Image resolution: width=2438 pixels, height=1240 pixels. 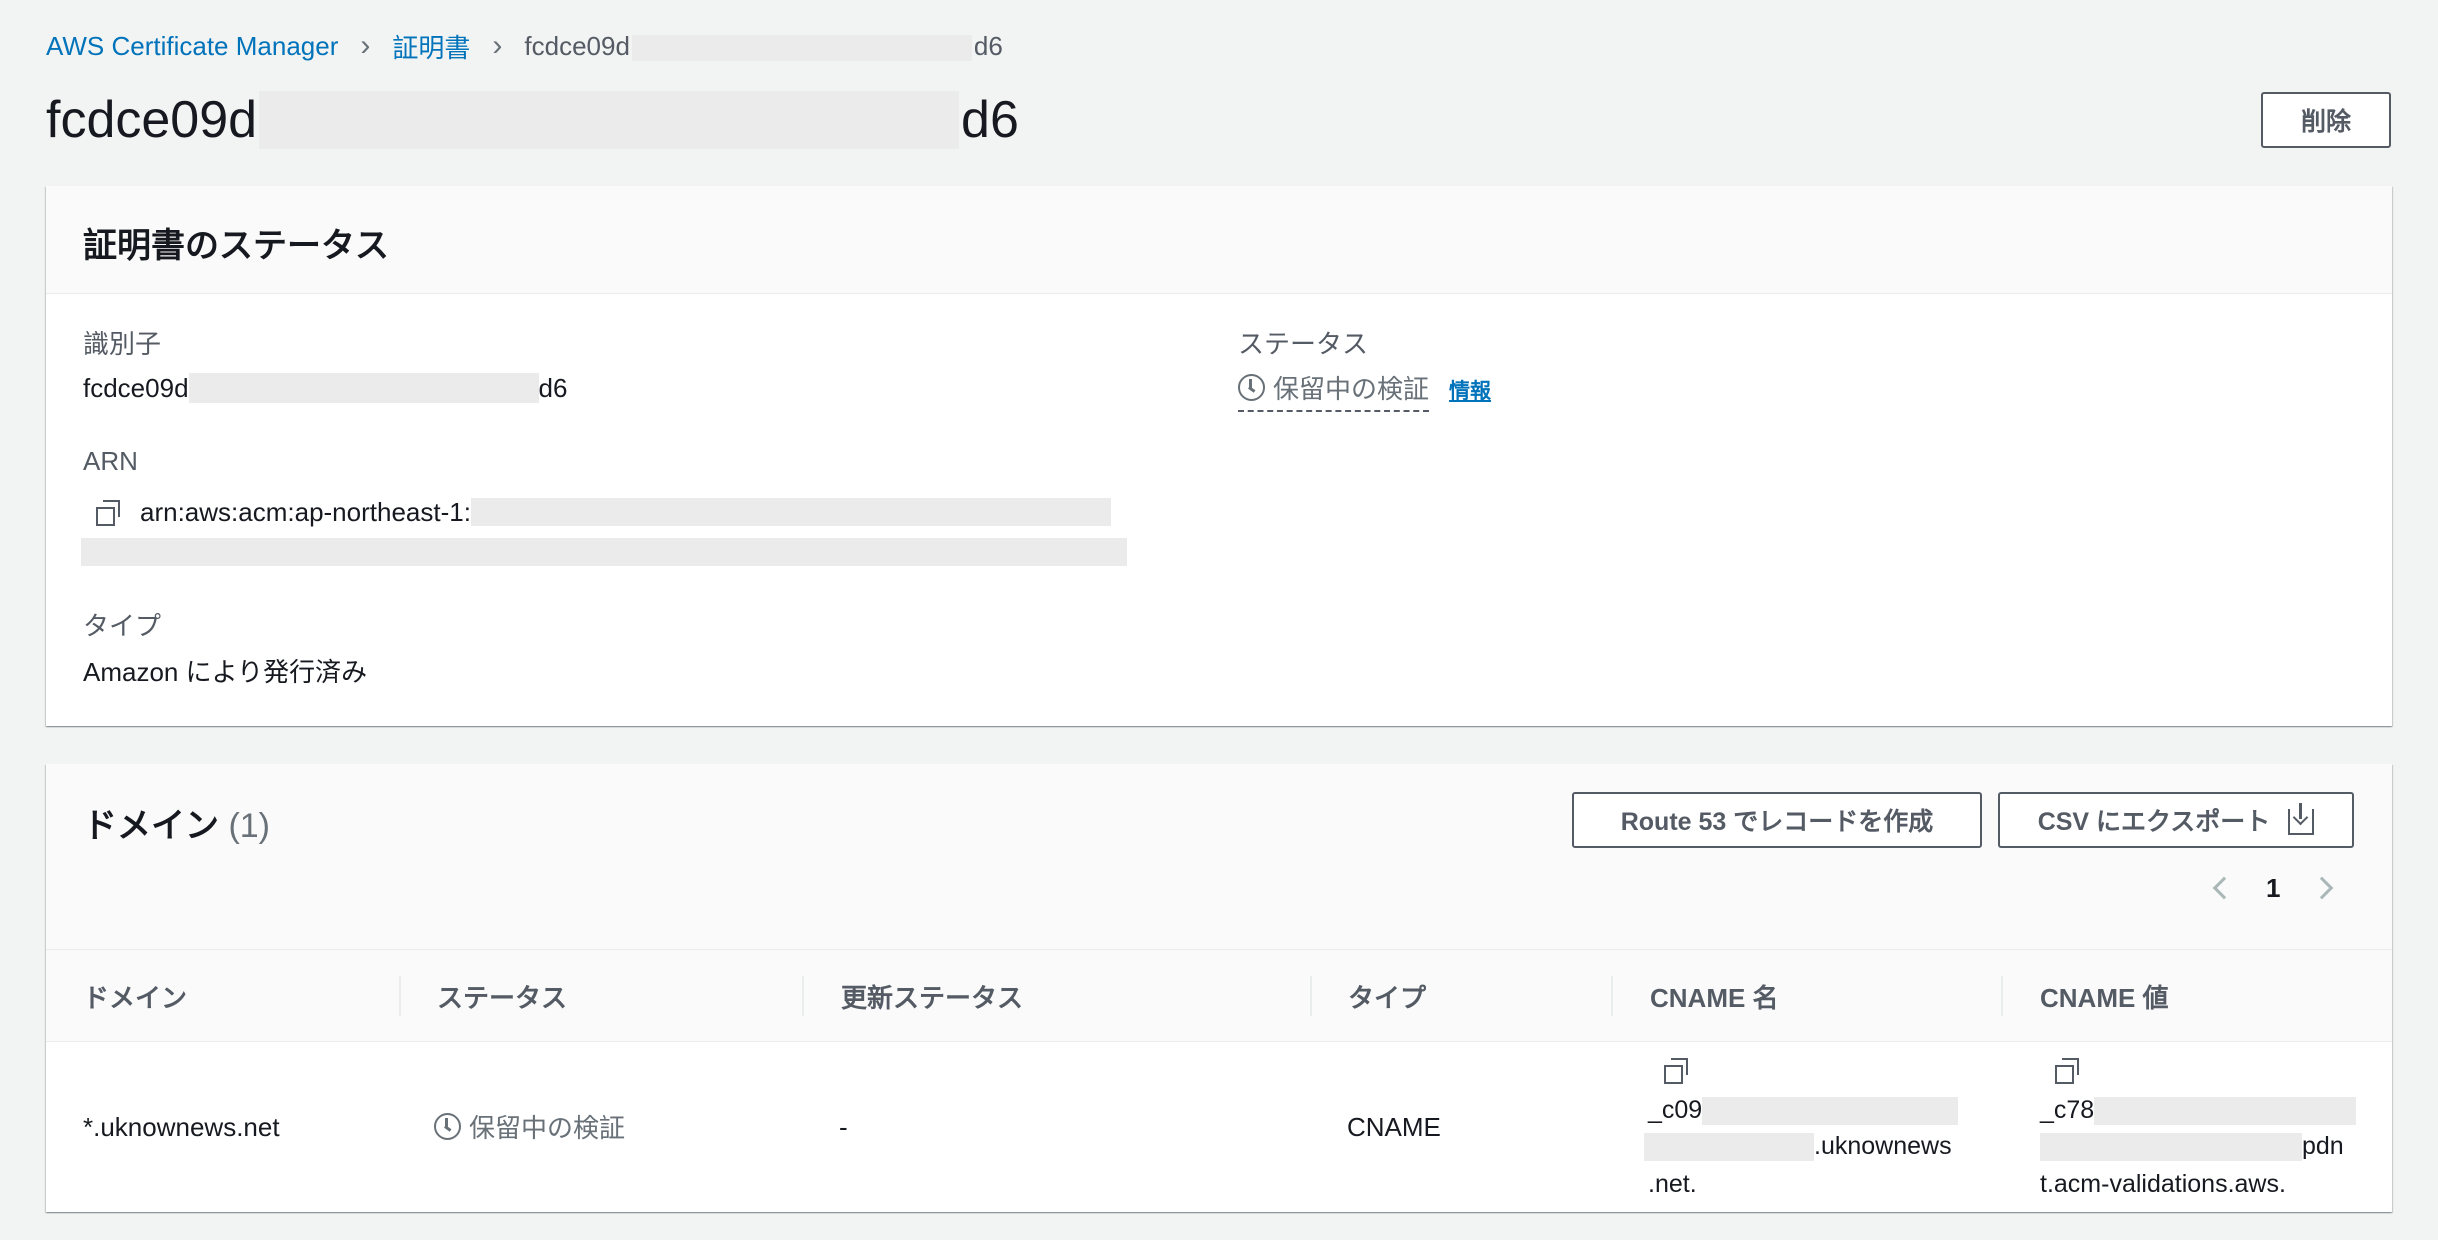 I want to click on cname-value-end: t.acm-validations.aws., so click(x=2163, y=1184).